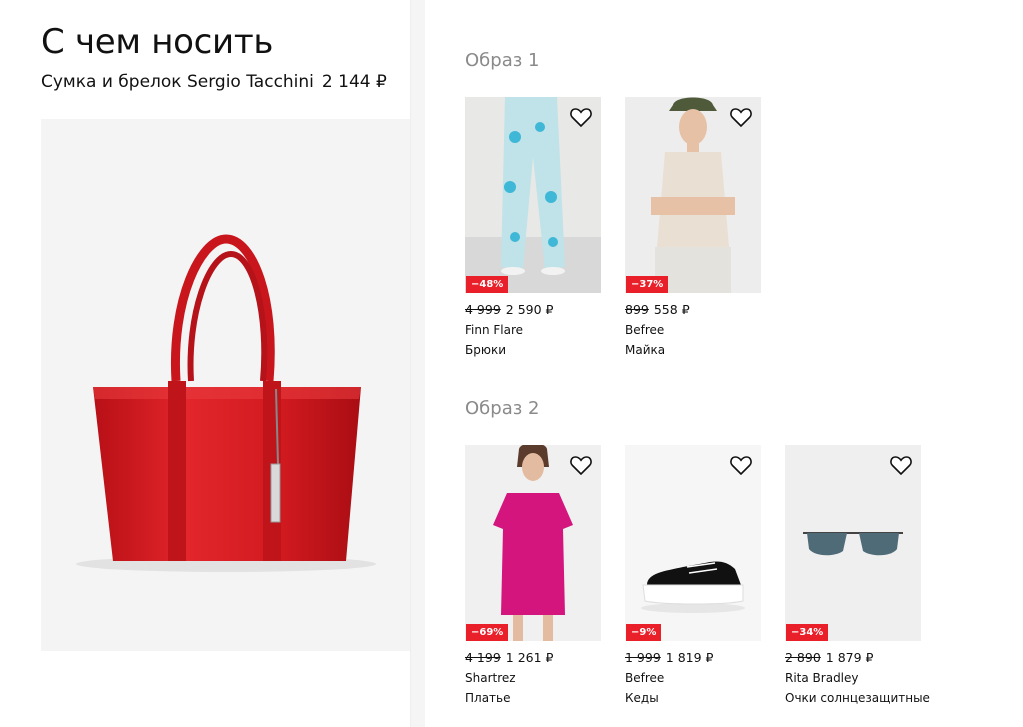  Describe the element at coordinates (487, 632) in the screenshot. I see `discount-badge: −69%` at that location.